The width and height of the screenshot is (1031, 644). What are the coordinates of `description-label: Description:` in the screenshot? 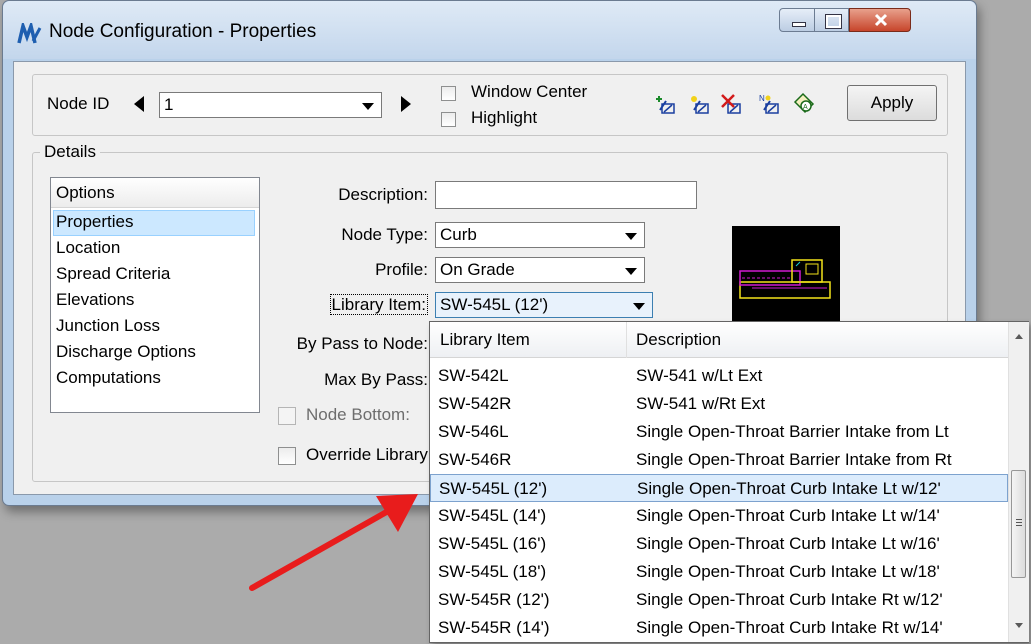 It's located at (383, 194).